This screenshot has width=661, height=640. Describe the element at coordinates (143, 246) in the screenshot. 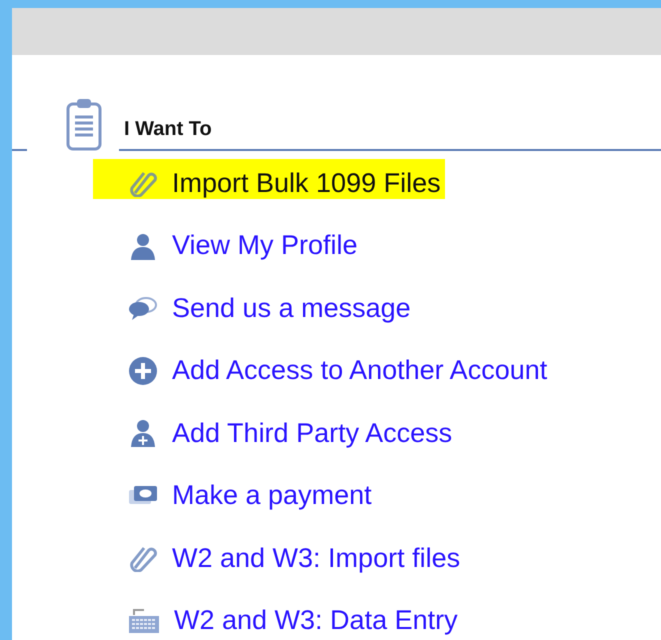

I see `person-icon` at that location.